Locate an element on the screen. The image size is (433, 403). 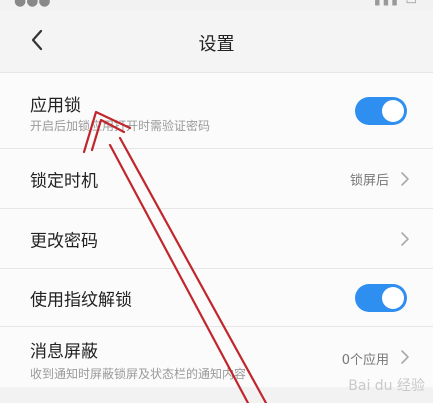
watermark-logo: Bai du 经验 is located at coordinates (386, 386).